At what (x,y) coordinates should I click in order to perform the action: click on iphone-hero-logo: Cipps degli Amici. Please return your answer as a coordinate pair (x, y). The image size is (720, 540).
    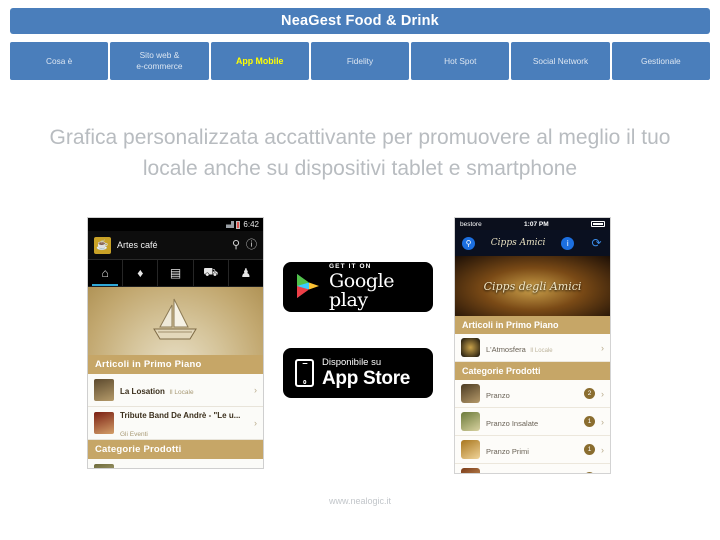
    Looking at the image, I should click on (532, 286).